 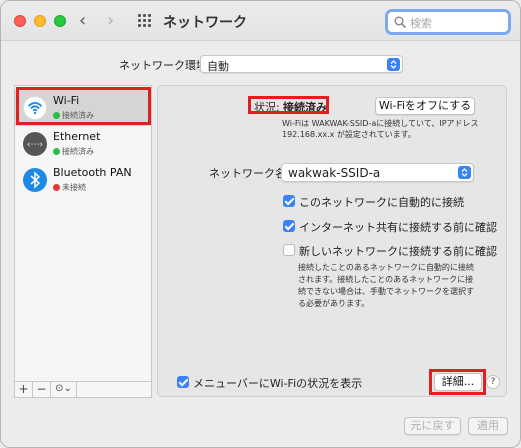 I want to click on checkbox-unchecked, so click(x=289, y=250).